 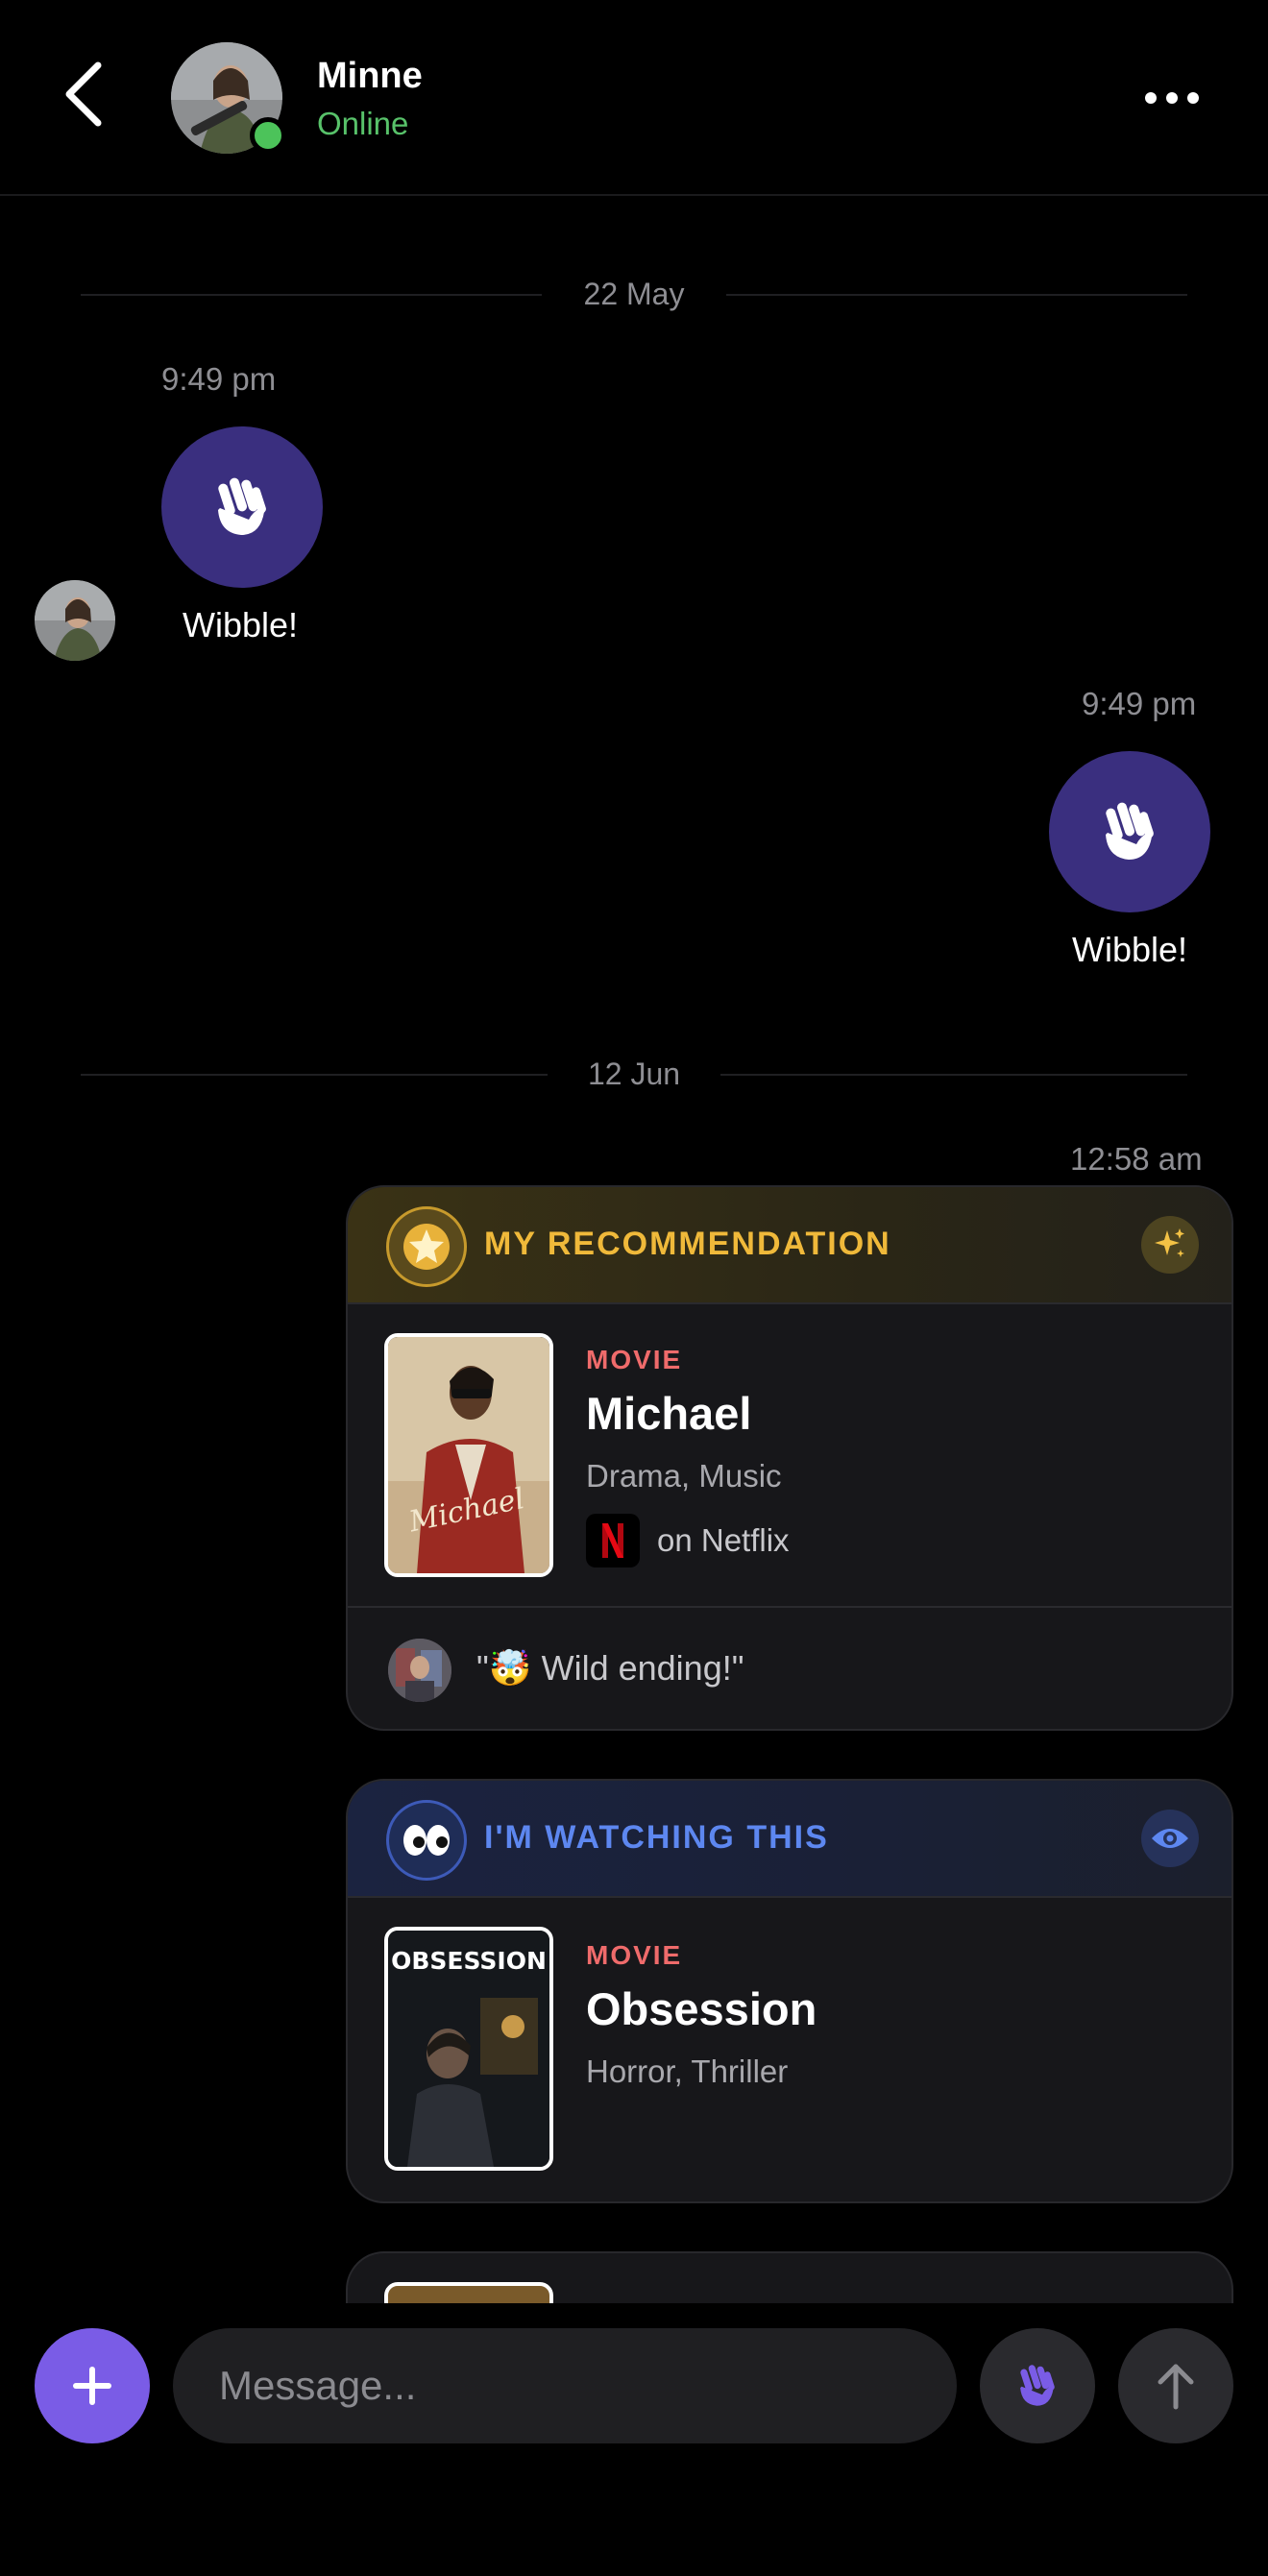 I want to click on date-label: 12 Jun, so click(x=634, y=1074).